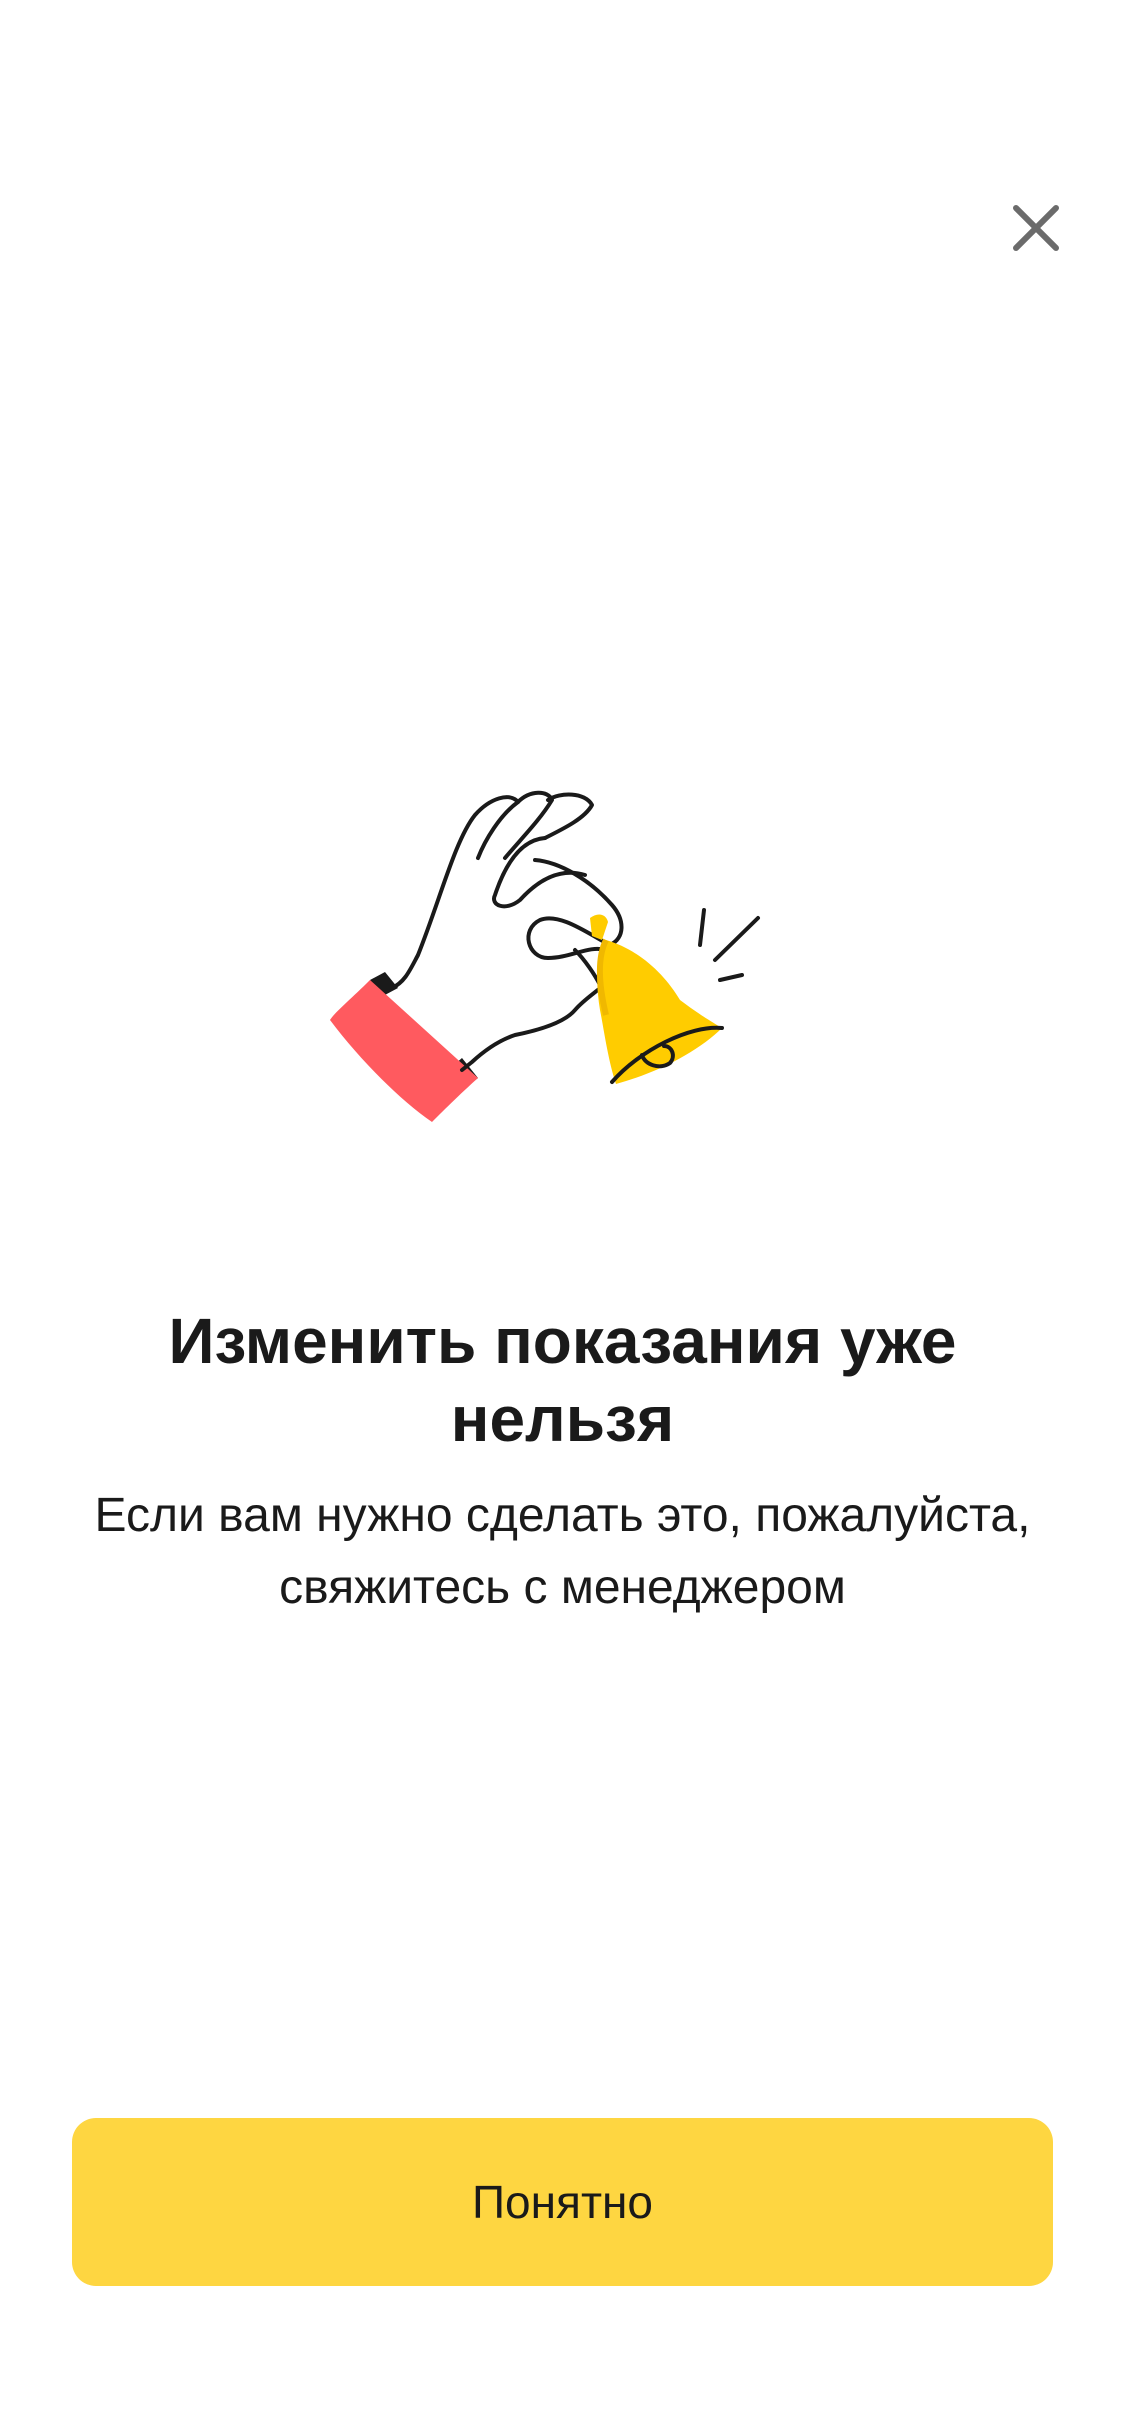 Image resolution: width=1125 pixels, height=2436 pixels. Describe the element at coordinates (562, 1380) in the screenshot. I see `dialog-title: Изменить показания уже нельзя` at that location.